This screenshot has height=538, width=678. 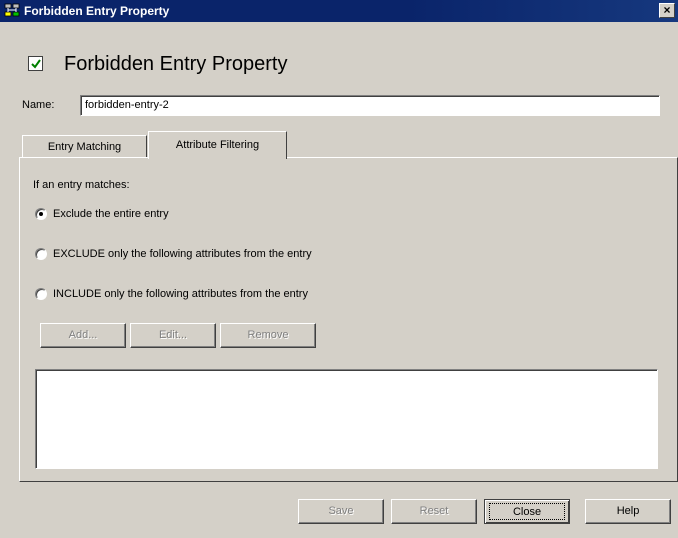 What do you see at coordinates (81, 185) in the screenshot?
I see `intro-label: If an entry matches:` at bounding box center [81, 185].